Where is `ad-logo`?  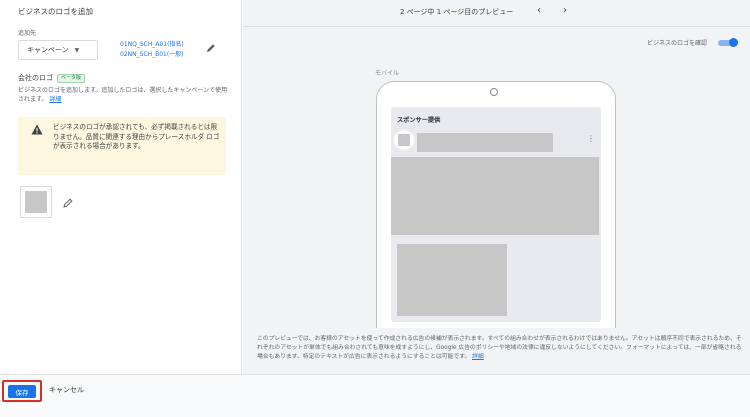
ad-logo is located at coordinates (404, 140).